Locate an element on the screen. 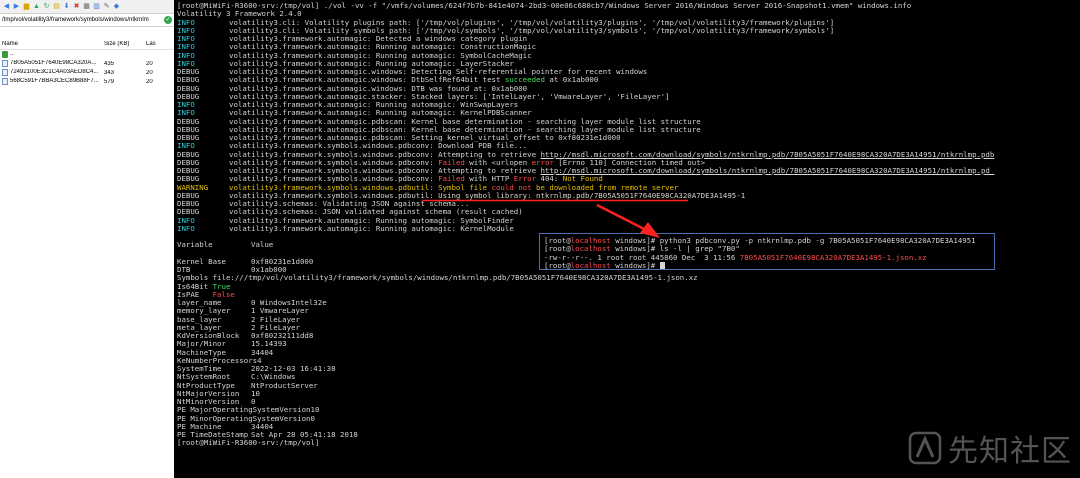 The width and height of the screenshot is (1080, 478). terminal-text-segment: windows]# is located at coordinates (635, 265).